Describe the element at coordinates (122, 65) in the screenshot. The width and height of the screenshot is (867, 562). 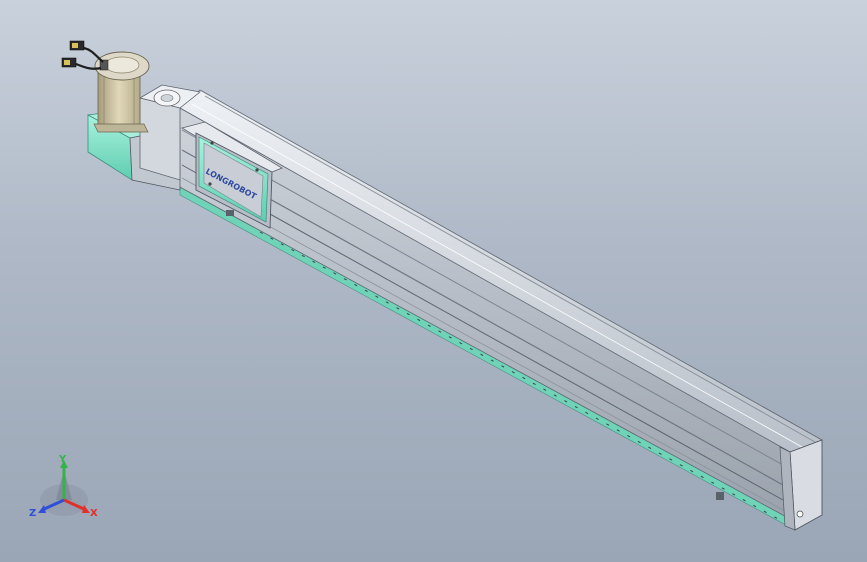
I see `motor-cap-inner` at that location.